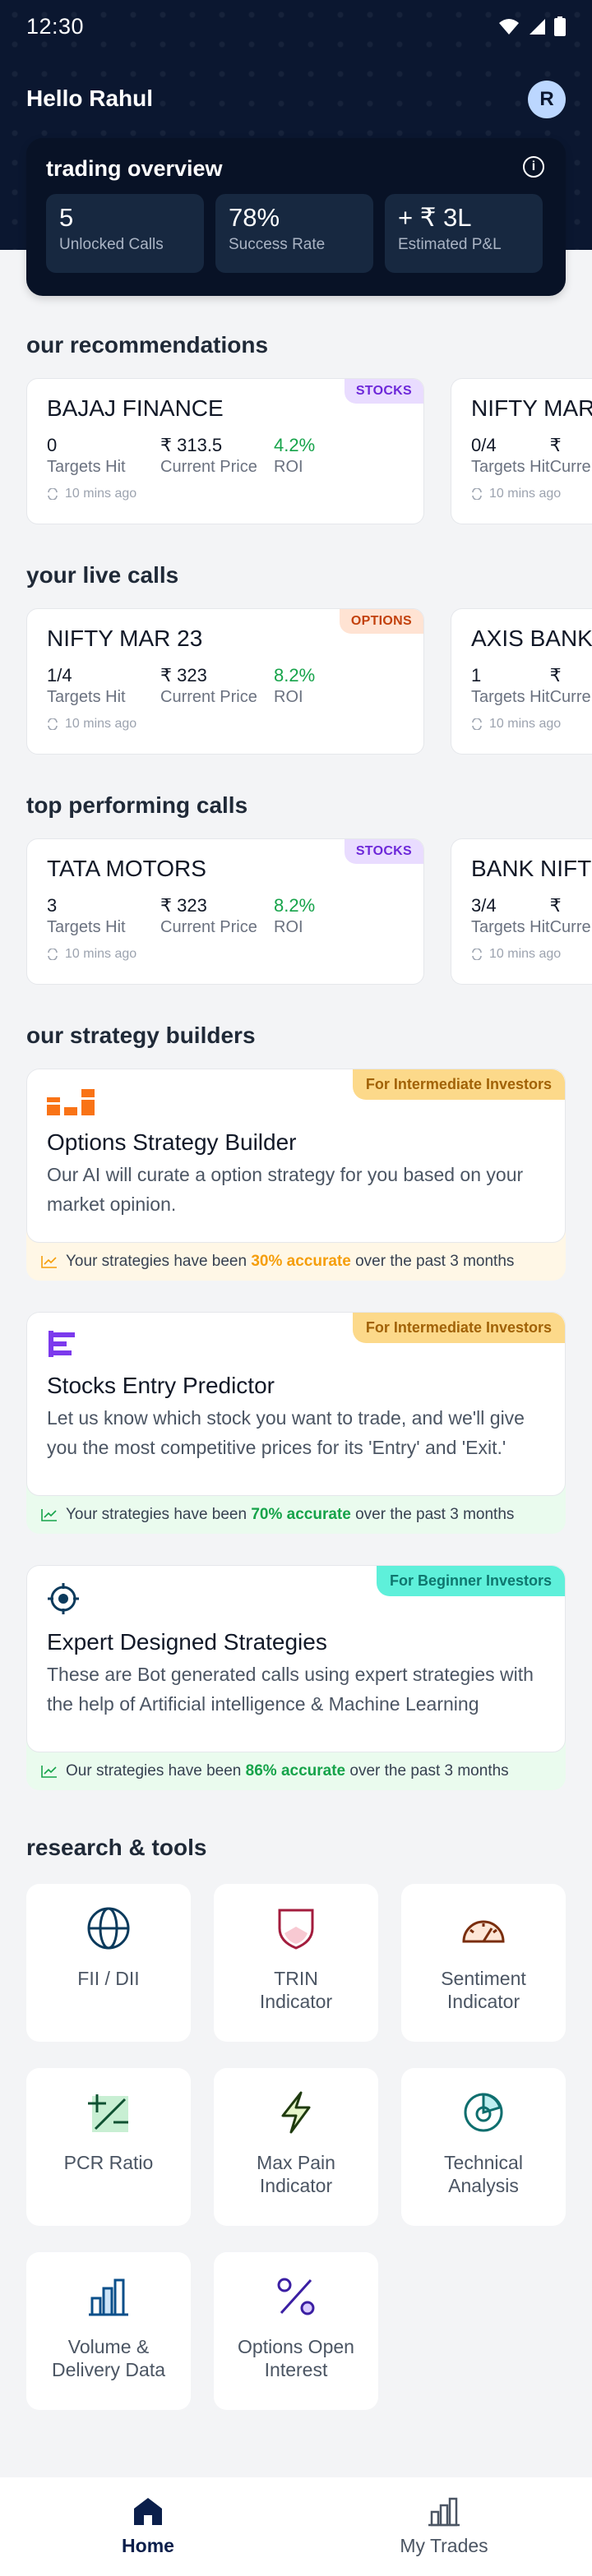 This screenshot has height=2576, width=592. Describe the element at coordinates (147, 345) in the screenshot. I see `section-title-recommendations: our recommendations` at that location.